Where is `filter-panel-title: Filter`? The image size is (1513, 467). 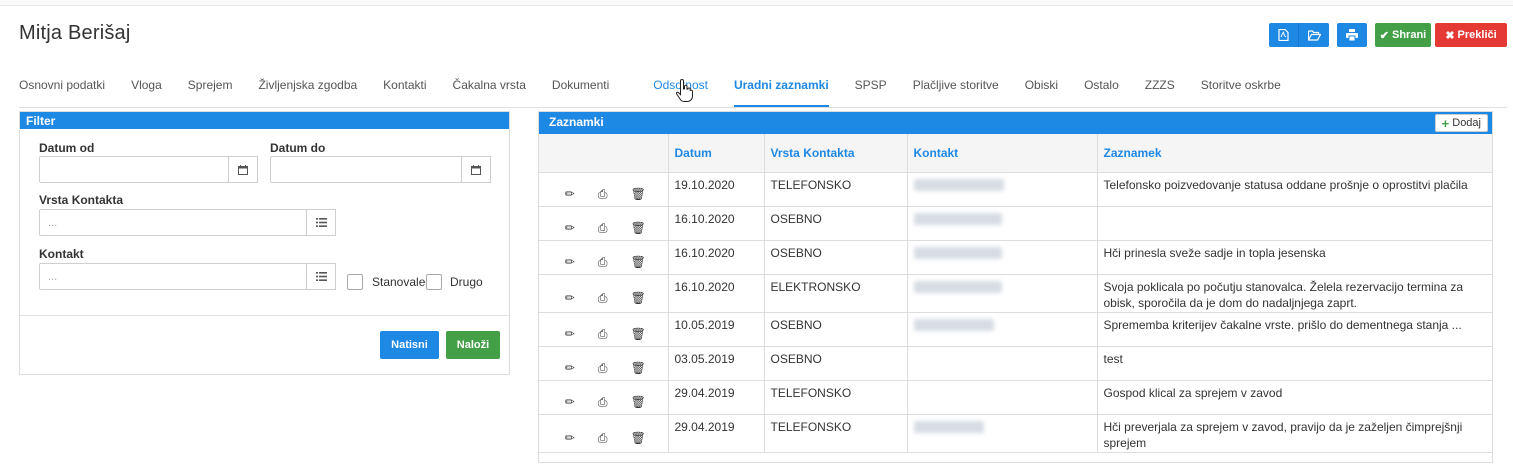 filter-panel-title: Filter is located at coordinates (264, 120).